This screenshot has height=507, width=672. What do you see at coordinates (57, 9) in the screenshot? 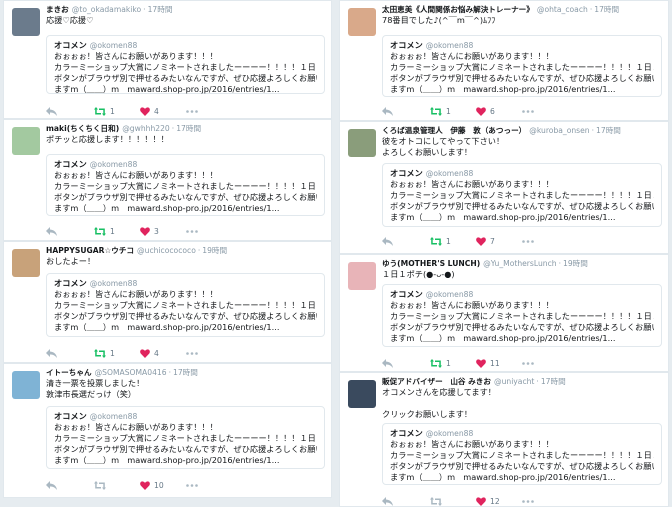
I see `user-name: まきお` at bounding box center [57, 9].